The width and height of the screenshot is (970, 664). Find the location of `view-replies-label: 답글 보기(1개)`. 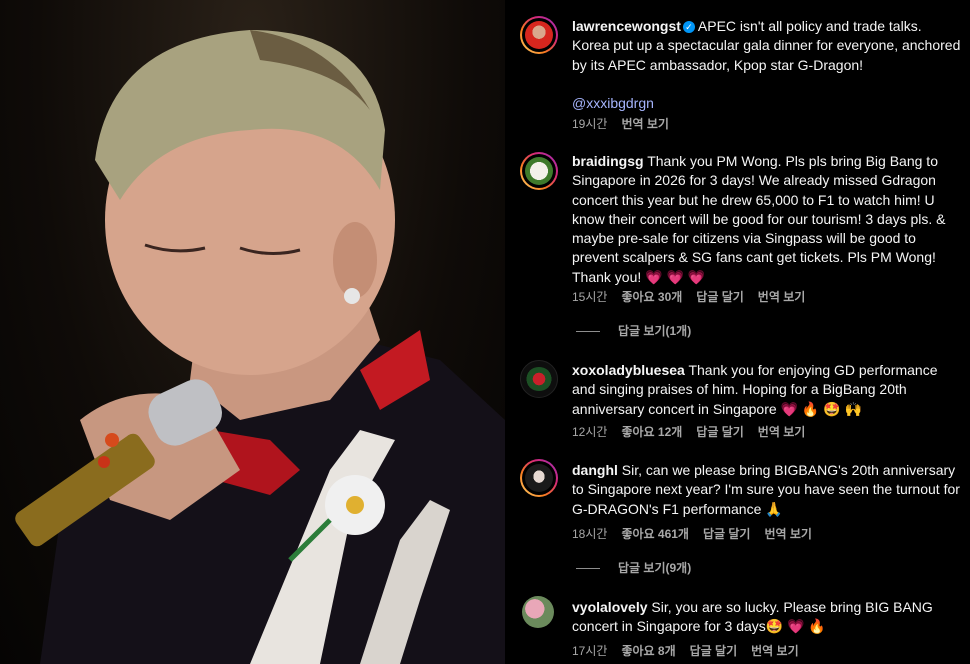

view-replies-label: 답글 보기(1개) is located at coordinates (655, 331).